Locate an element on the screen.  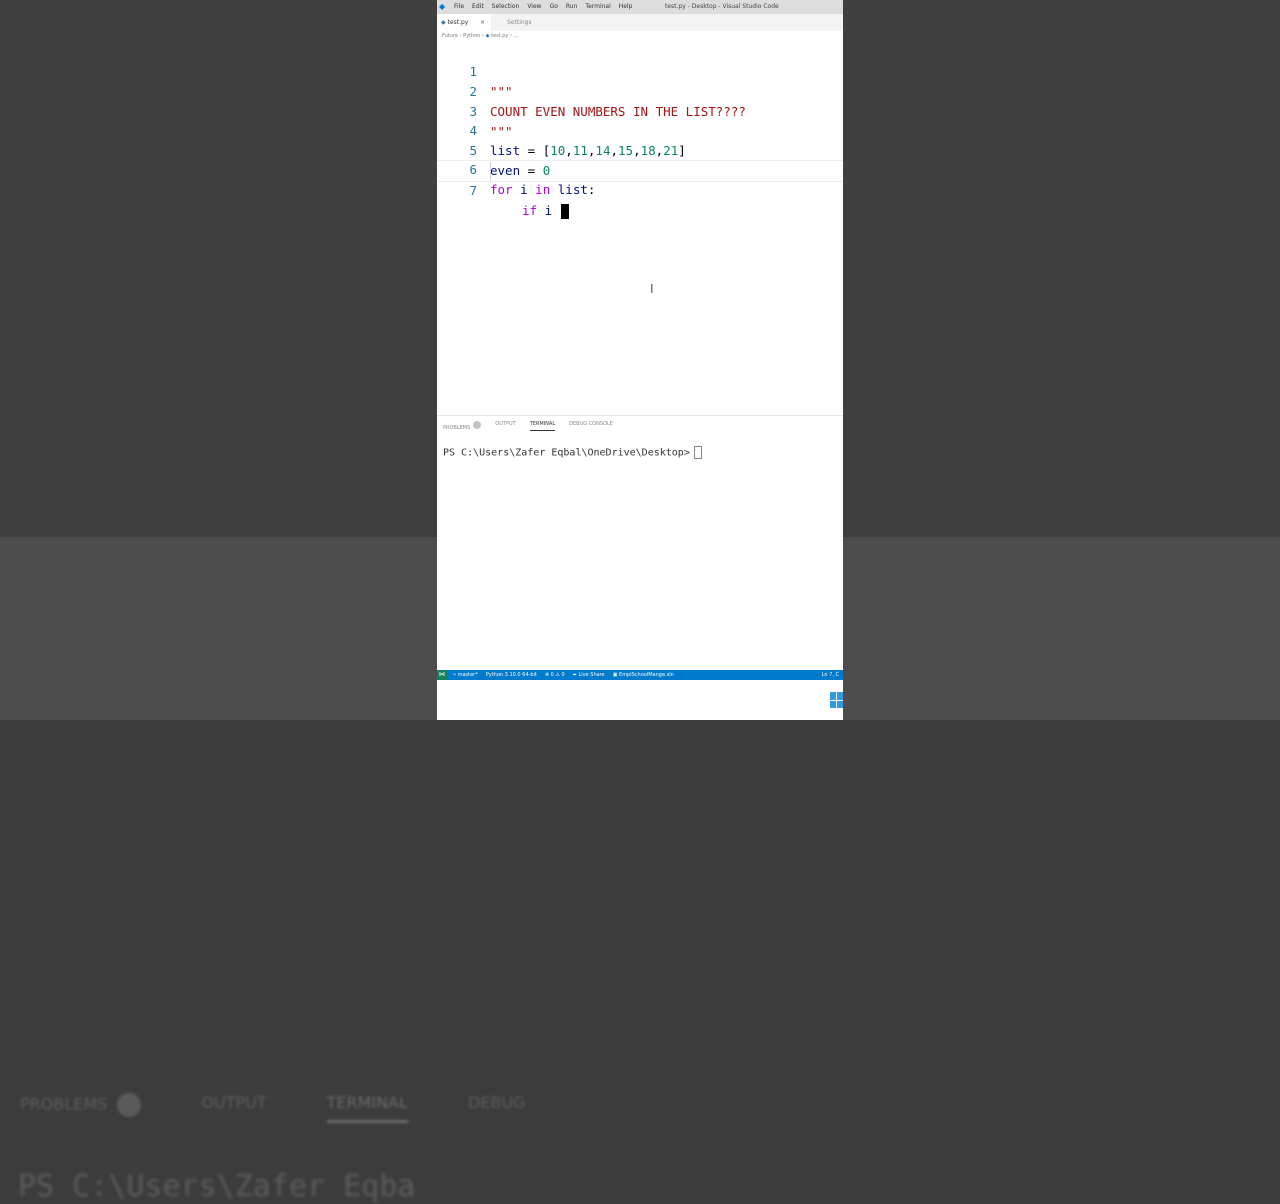
blurred-tab-debug: DEBUG is located at coordinates (496, 1102).